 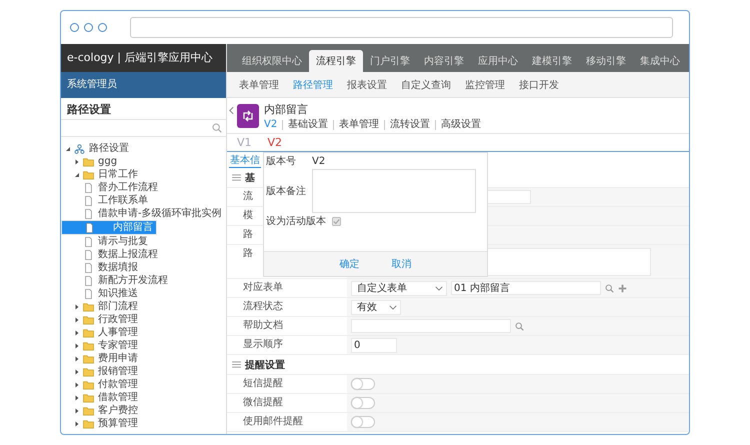 I want to click on sub-nav-tab: 表单管理, so click(x=259, y=85).